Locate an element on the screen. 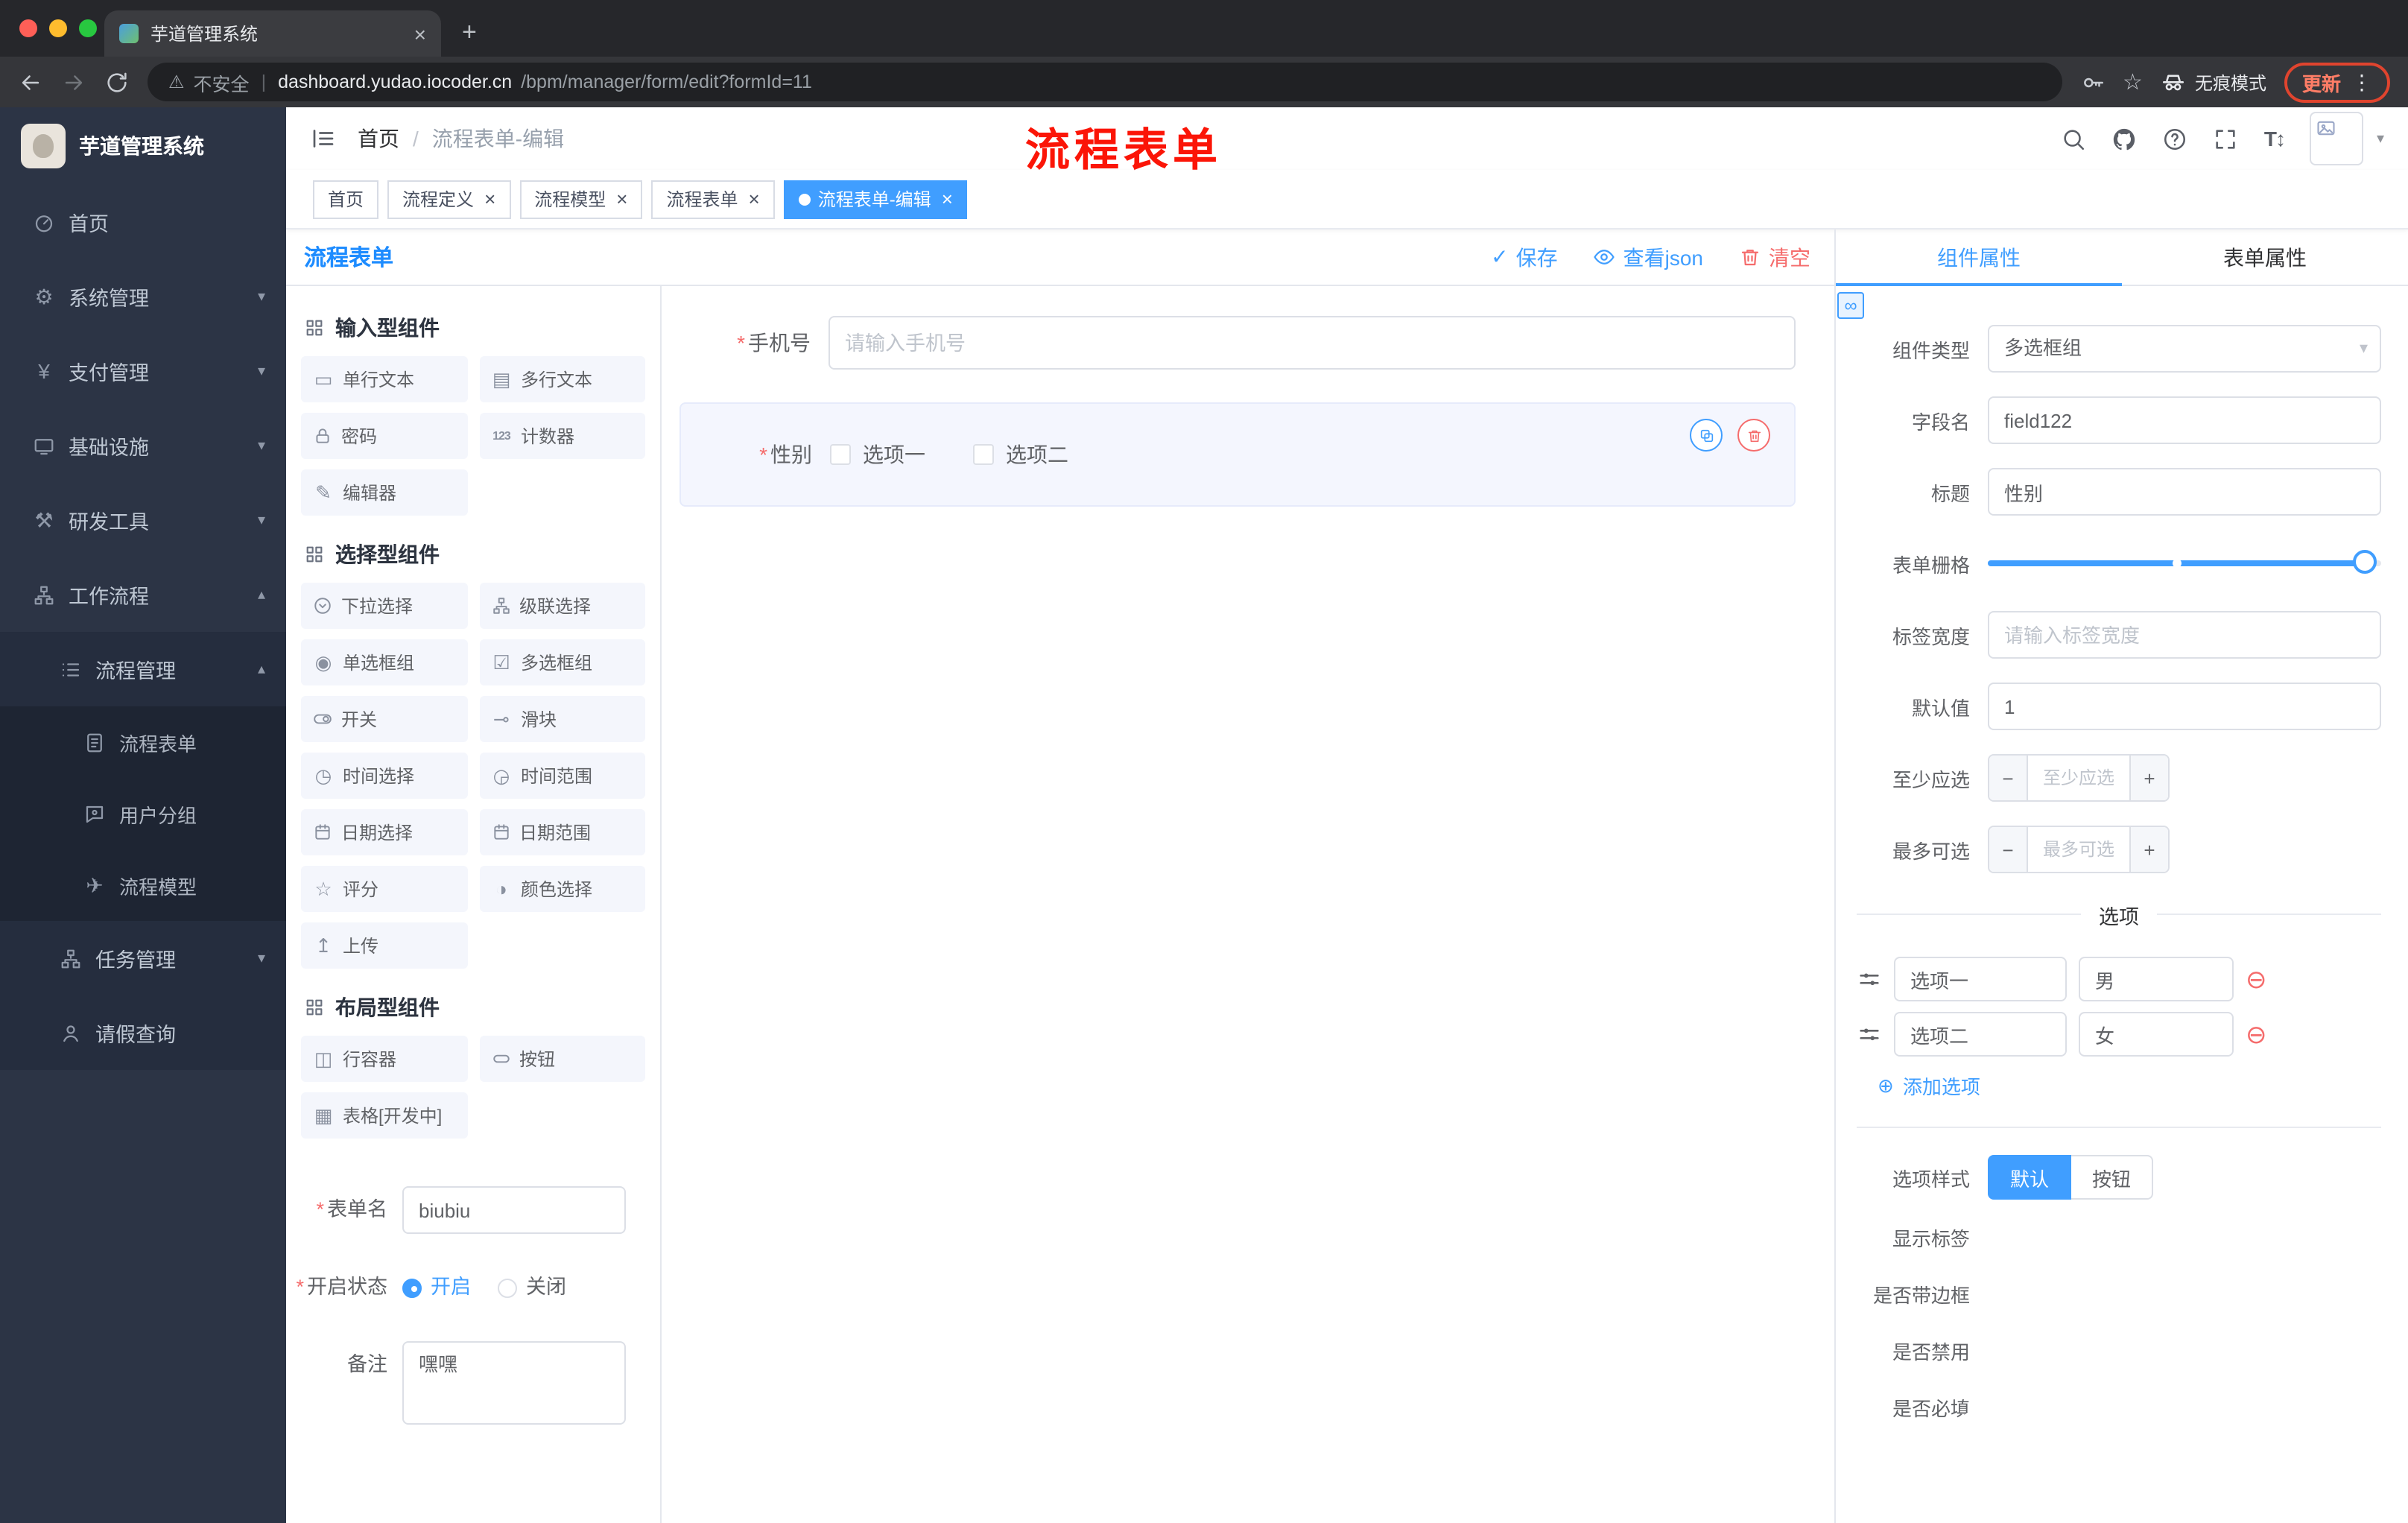 This screenshot has width=2408, height=1523. view-json-button: 查看json is located at coordinates (1648, 257).